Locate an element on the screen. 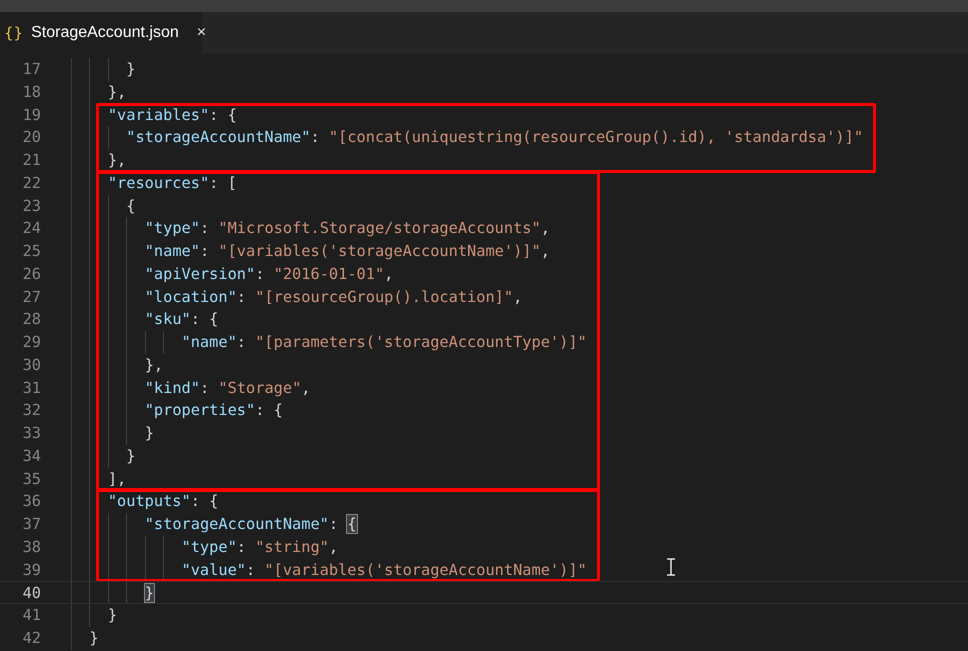  line-number: 35 is located at coordinates (31, 479).